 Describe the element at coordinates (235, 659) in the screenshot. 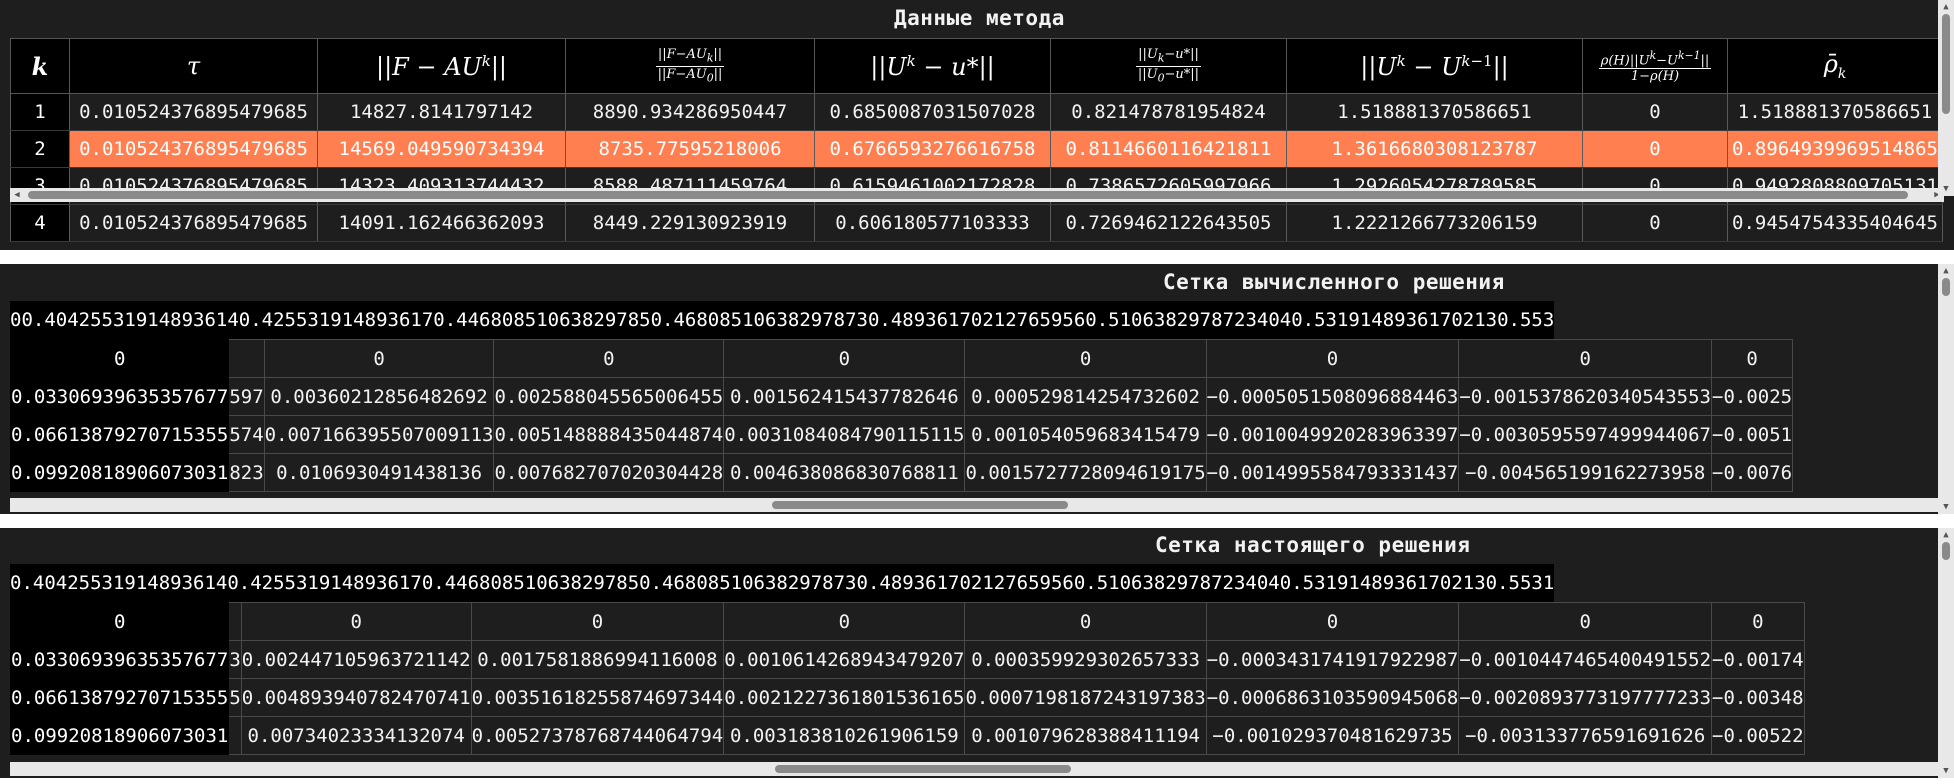

I see `table-cell: 3` at that location.